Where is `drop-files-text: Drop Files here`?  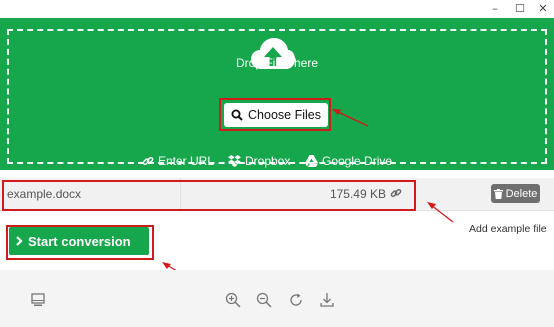
drop-files-text: Drop Files here is located at coordinates (277, 63).